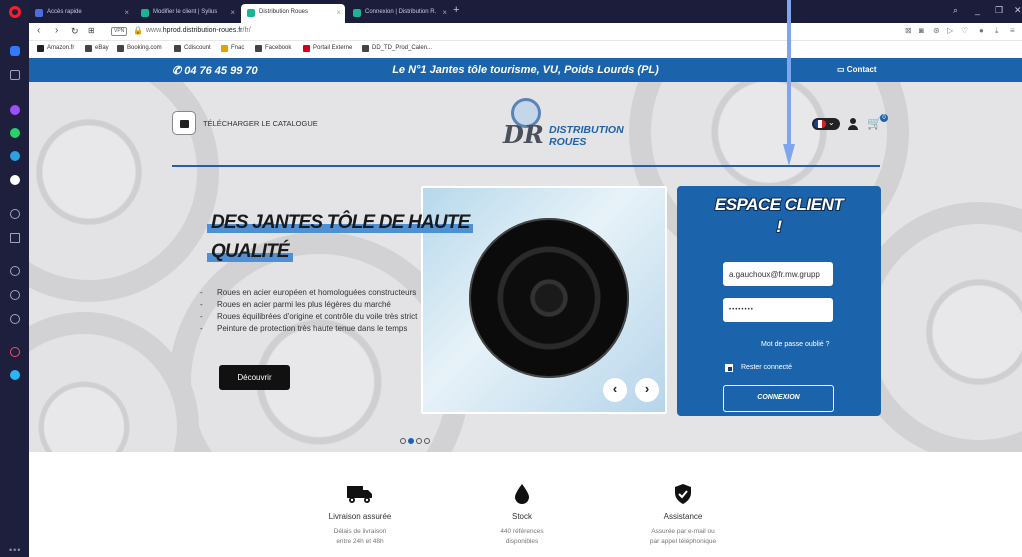 This screenshot has height=557, width=1022. I want to click on remember-me-checkbox, so click(729, 368).